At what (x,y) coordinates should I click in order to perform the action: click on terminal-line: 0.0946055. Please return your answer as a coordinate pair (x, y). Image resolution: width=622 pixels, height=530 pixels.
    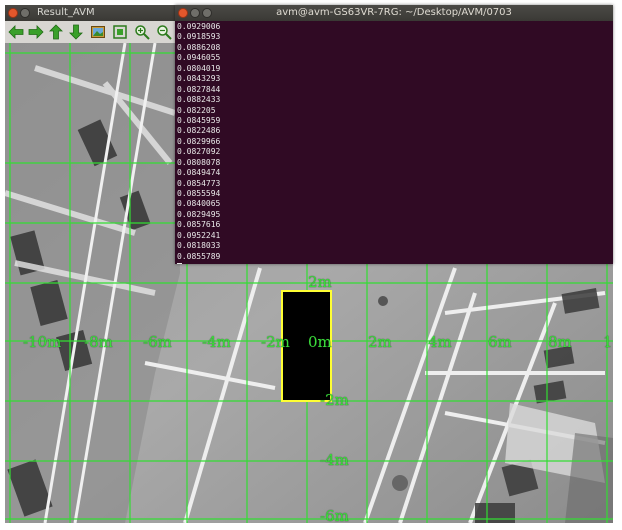
    Looking at the image, I should click on (199, 58).